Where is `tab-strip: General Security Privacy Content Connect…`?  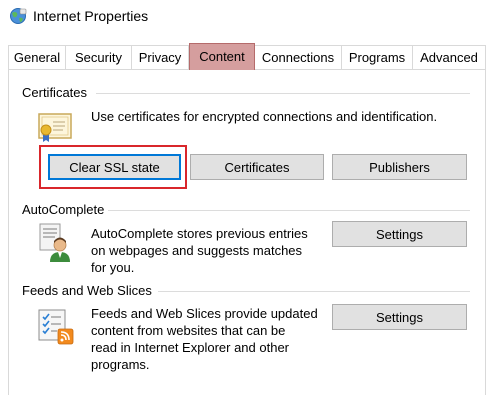
tab-strip: General Security Privacy Content Connect… is located at coordinates (247, 56).